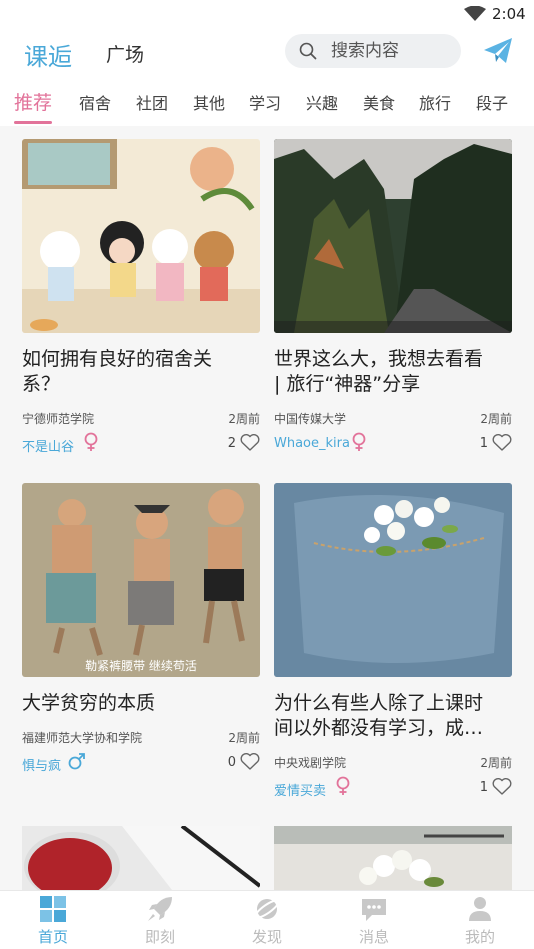 The height and width of the screenshot is (949, 534). What do you see at coordinates (209, 102) in the screenshot?
I see `tab-other: 其他` at bounding box center [209, 102].